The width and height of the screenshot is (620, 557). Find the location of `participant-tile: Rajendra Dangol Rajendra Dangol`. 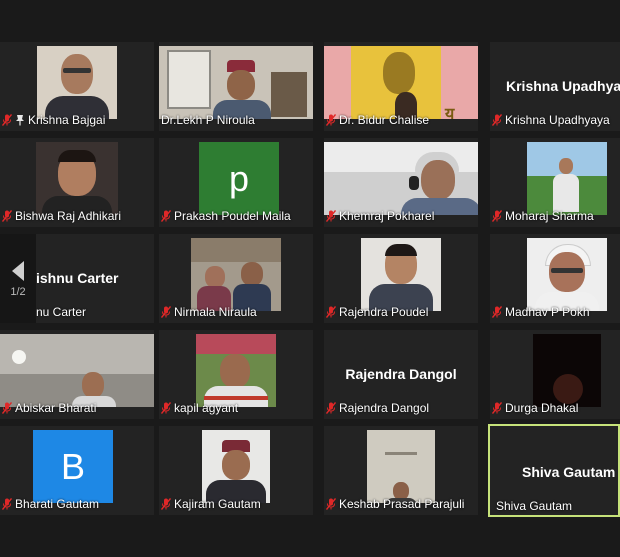

participant-tile: Rajendra Dangol Rajendra Dangol is located at coordinates (401, 374).